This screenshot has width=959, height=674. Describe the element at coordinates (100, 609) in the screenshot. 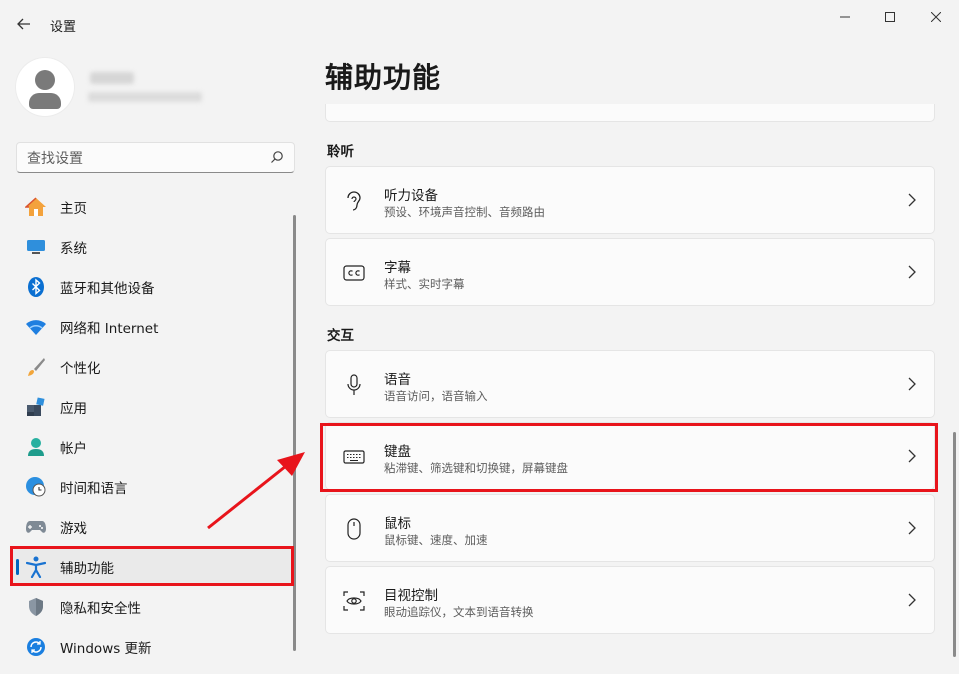

I see `sidebar-item-label: 隐私和安全性` at that location.